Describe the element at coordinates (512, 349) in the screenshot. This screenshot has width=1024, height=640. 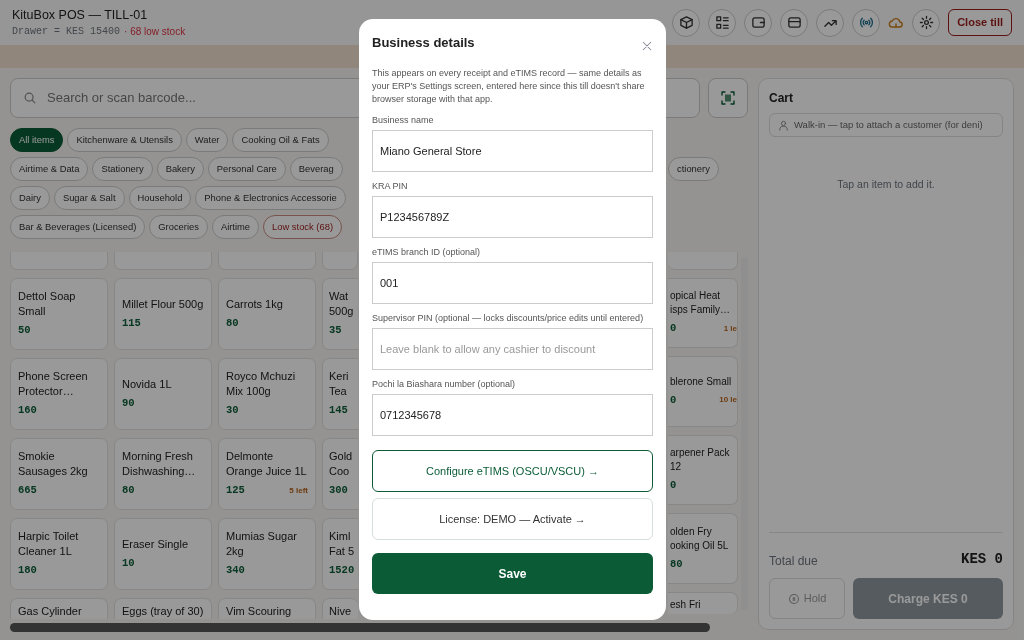
I see `input-field: Leave blank to allow any cashier to discount` at that location.